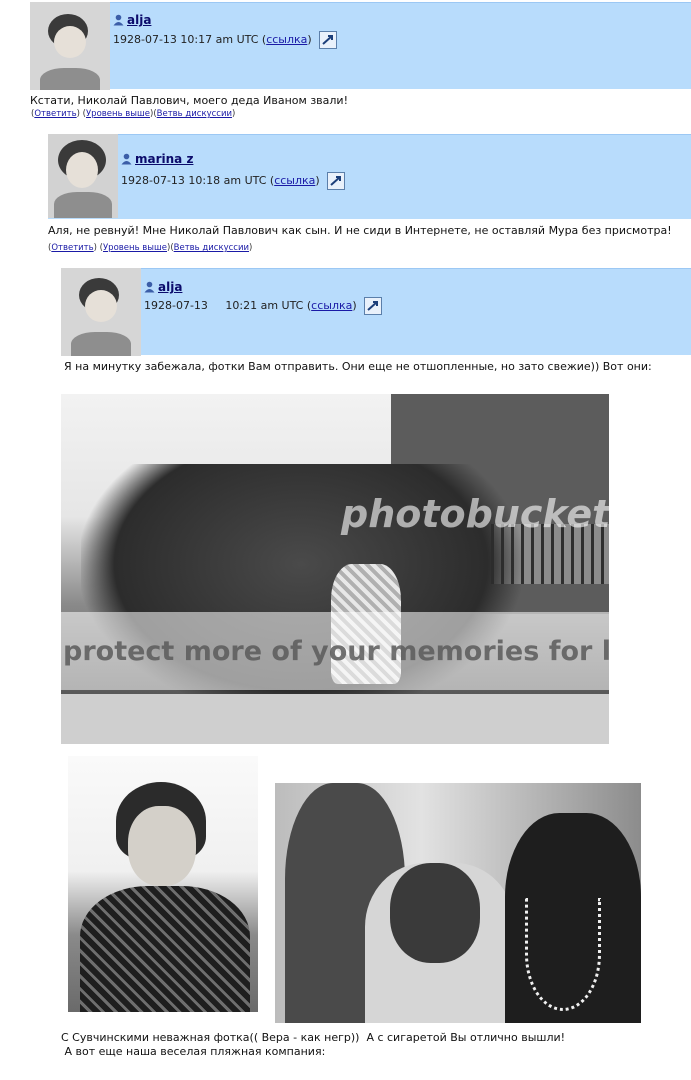  I want to click on timestamp: 1928-07-13 10:18 am UTC, so click(194, 180).